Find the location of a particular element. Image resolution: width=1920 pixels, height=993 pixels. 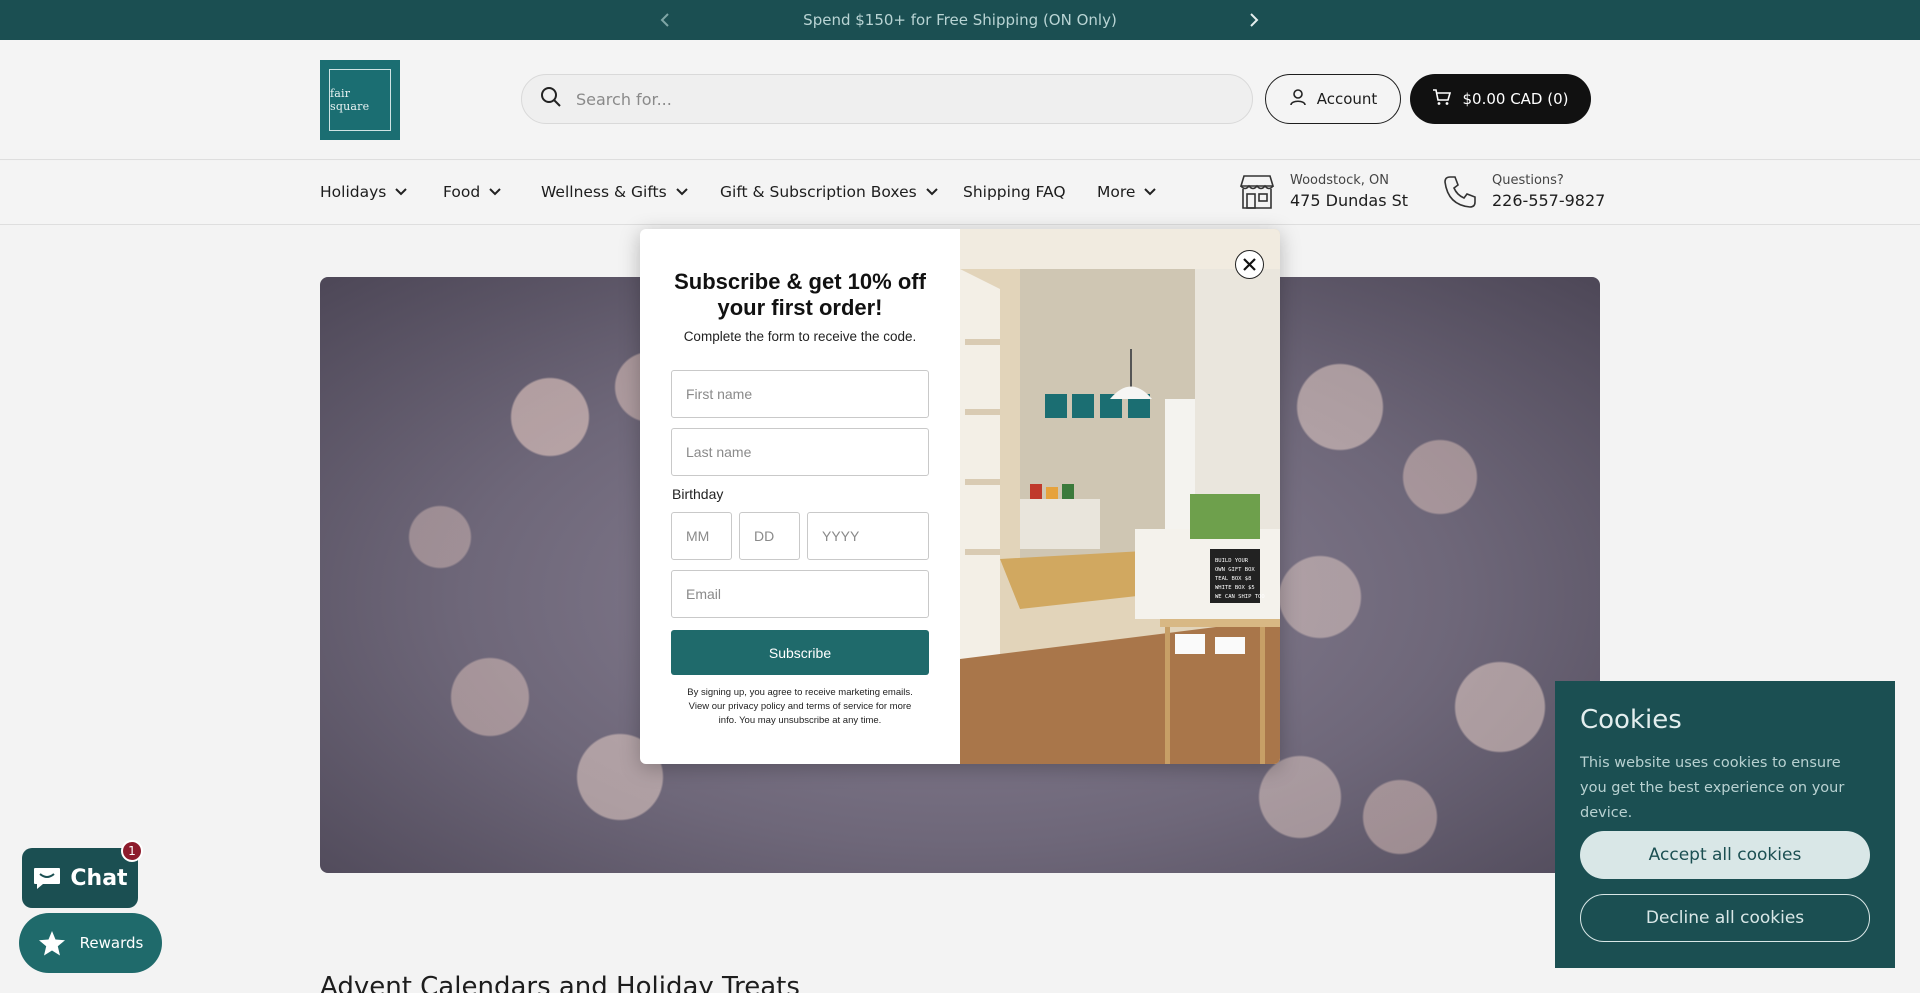

account-button: Account is located at coordinates (1333, 99).